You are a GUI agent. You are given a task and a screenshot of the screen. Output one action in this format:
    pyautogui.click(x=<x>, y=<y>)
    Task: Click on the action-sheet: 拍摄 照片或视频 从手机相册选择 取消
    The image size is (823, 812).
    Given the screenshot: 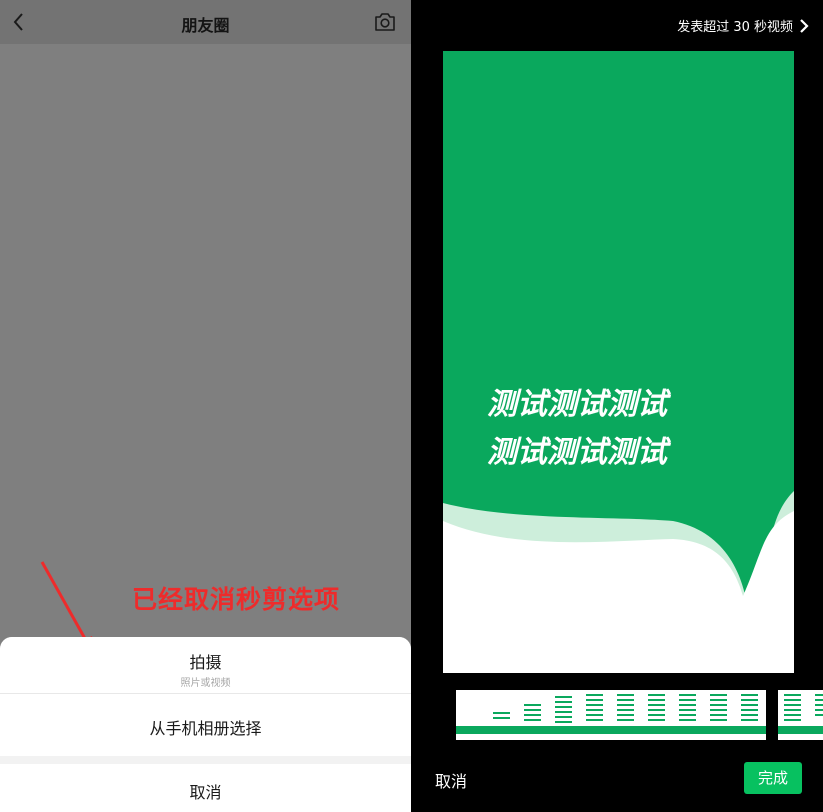 What is the action you would take?
    pyautogui.click(x=205, y=724)
    